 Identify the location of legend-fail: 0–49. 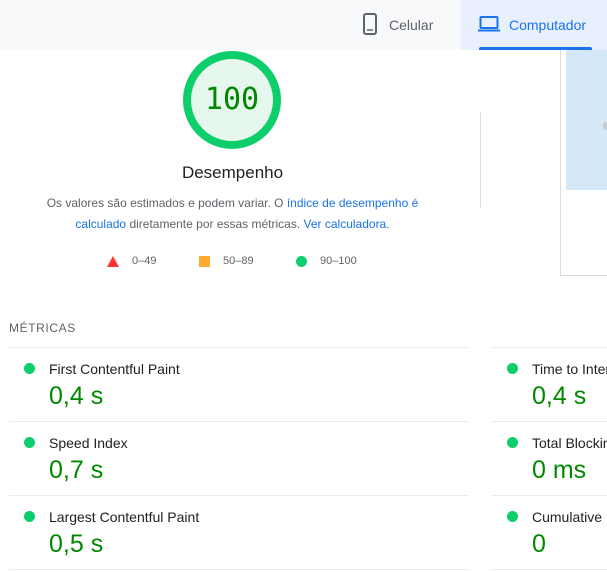
(131, 261).